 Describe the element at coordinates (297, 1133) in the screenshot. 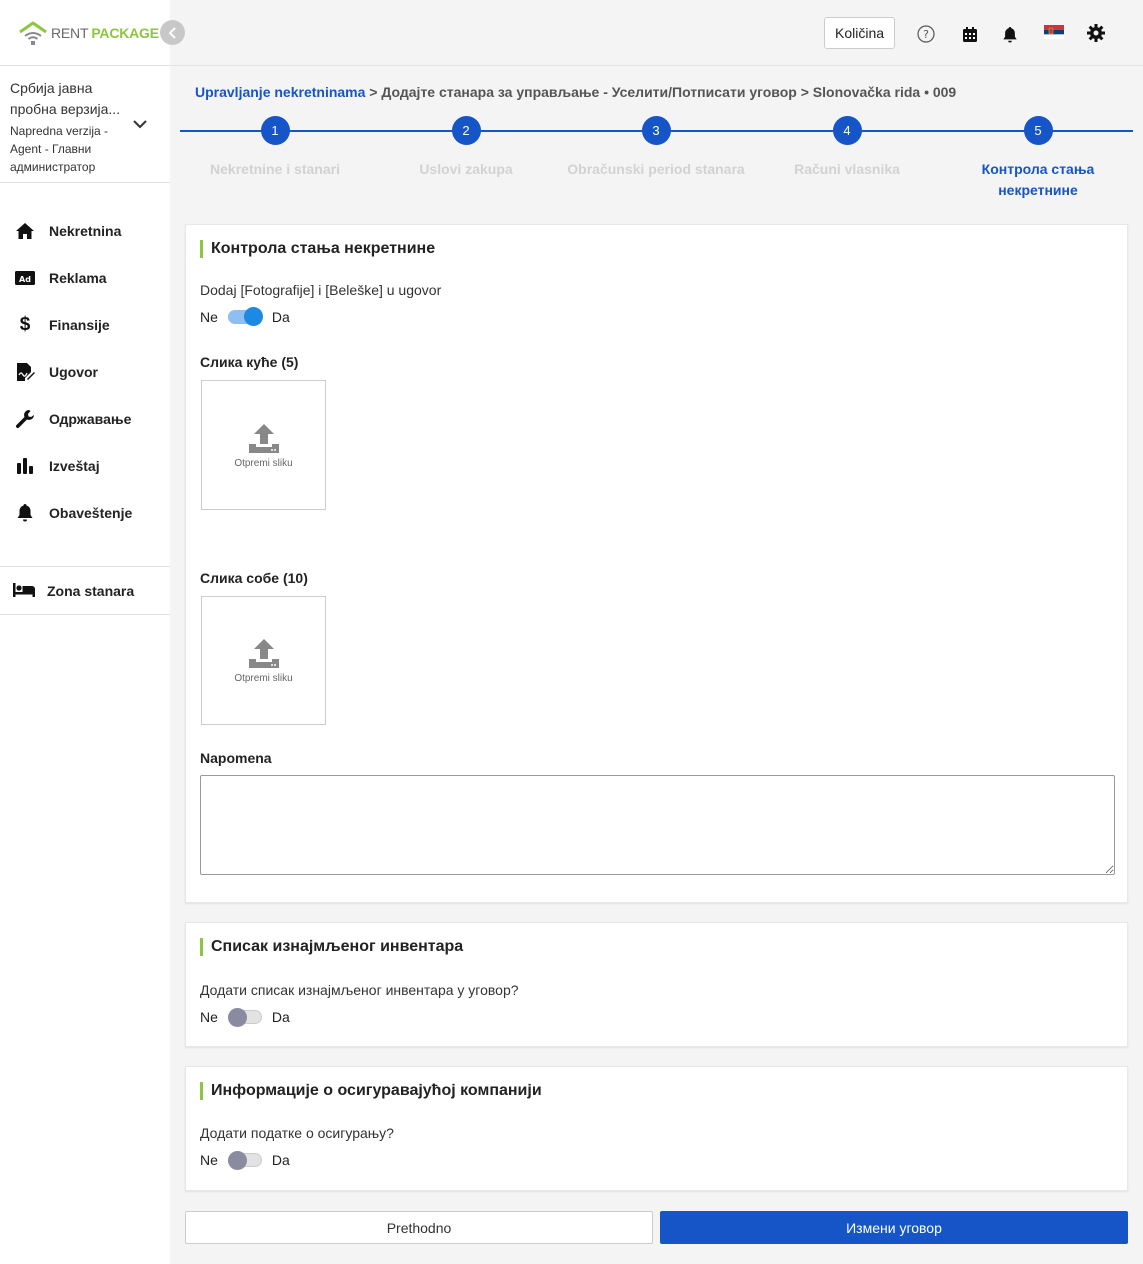

I see `insurance-question: Додати податке о осигурању?` at that location.